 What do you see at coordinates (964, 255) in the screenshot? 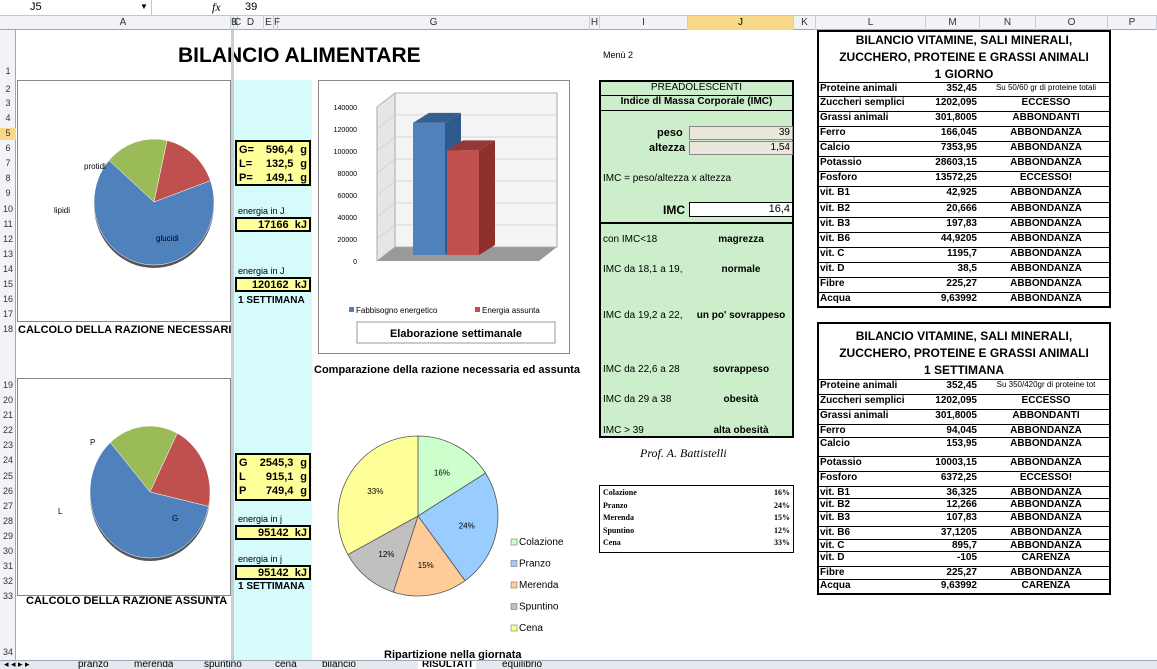
I see `vitamin-row: vit. C 1195,7 ABBONDANZA` at bounding box center [964, 255].